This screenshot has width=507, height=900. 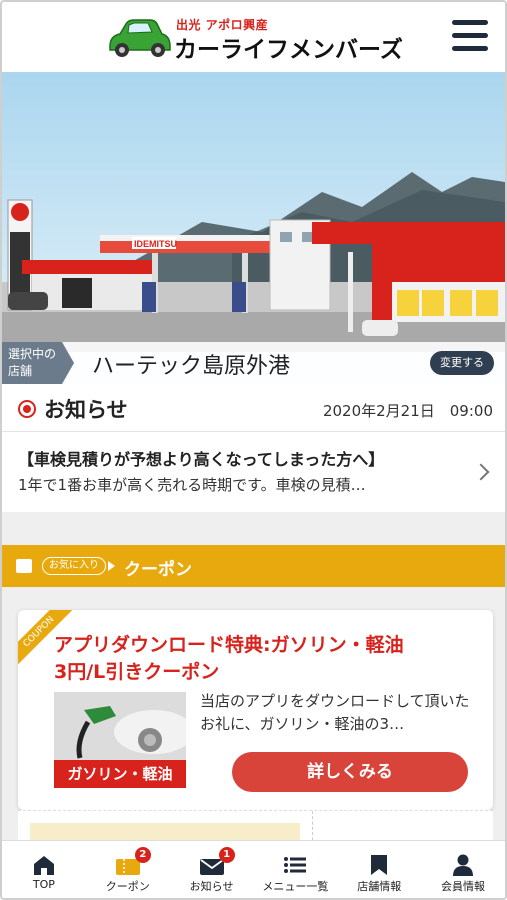 What do you see at coordinates (120, 774) in the screenshot?
I see `coupon-image-label: ガソリン・軽油` at bounding box center [120, 774].